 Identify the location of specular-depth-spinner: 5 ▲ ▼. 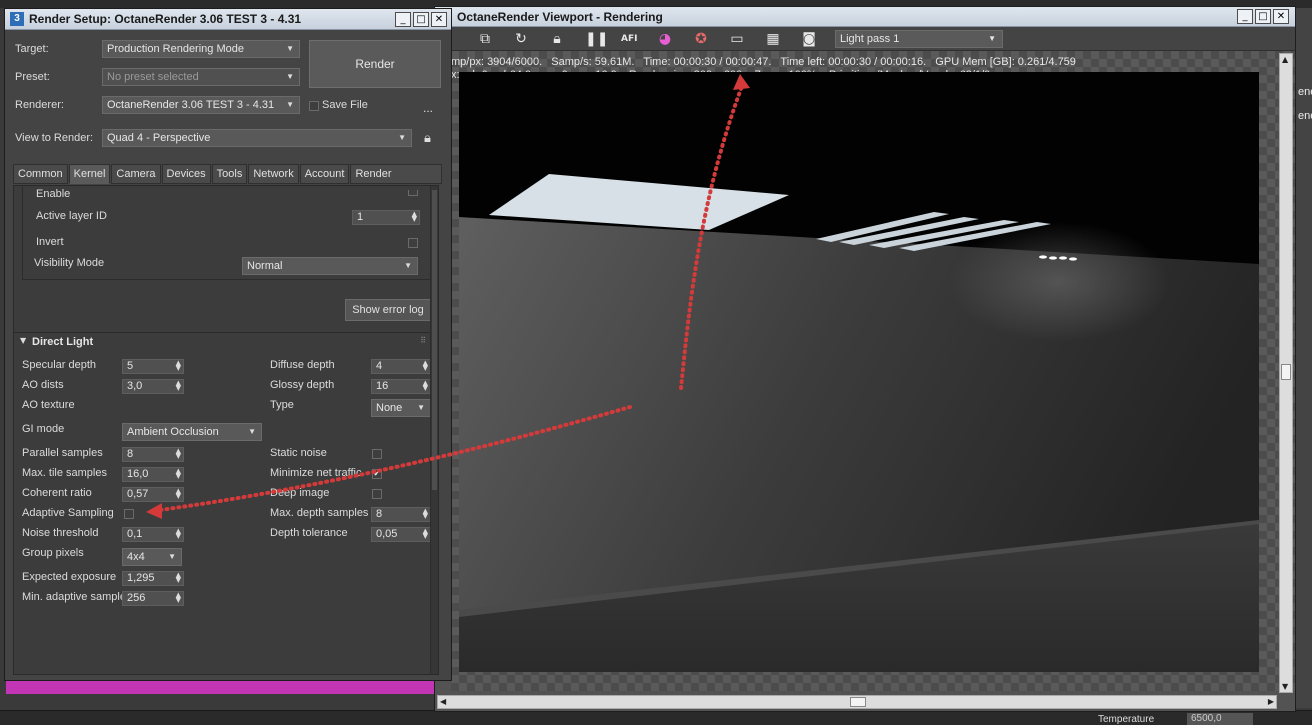
(153, 366).